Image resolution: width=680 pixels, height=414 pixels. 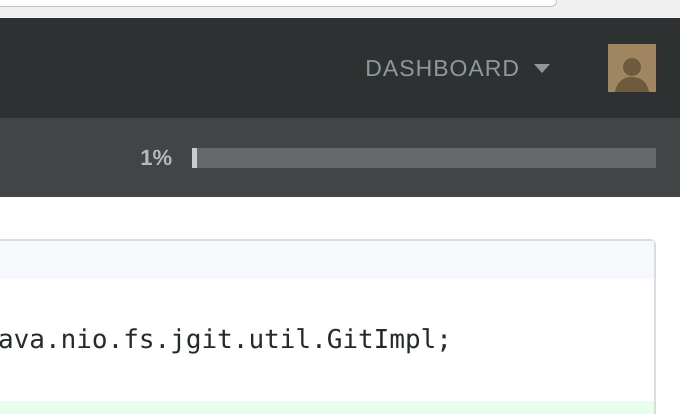 I want to click on address-field, so click(x=278, y=3).